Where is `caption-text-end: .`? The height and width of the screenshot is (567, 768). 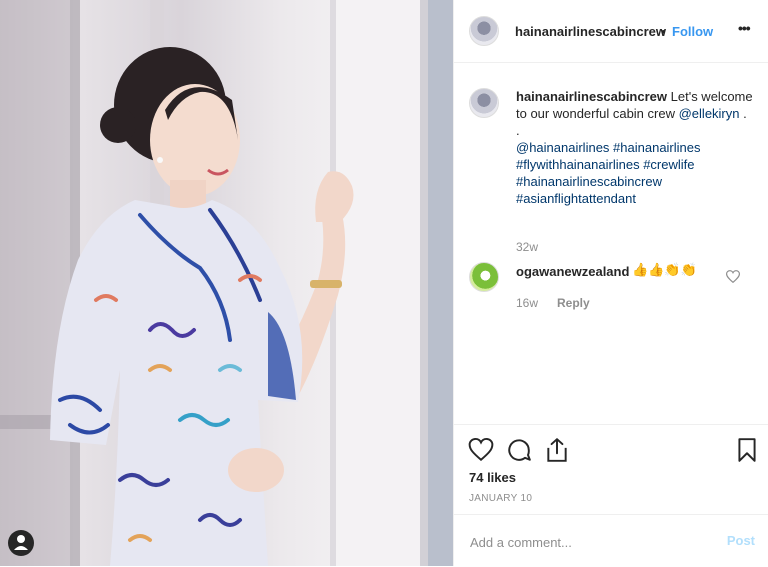
caption-text-end: . is located at coordinates (743, 113).